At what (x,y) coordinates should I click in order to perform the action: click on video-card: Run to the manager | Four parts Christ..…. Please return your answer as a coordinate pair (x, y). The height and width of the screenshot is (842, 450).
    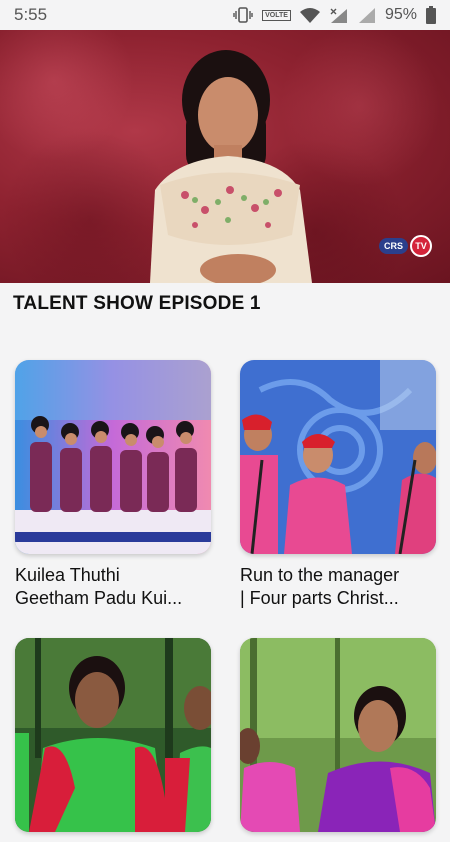
    Looking at the image, I should click on (338, 485).